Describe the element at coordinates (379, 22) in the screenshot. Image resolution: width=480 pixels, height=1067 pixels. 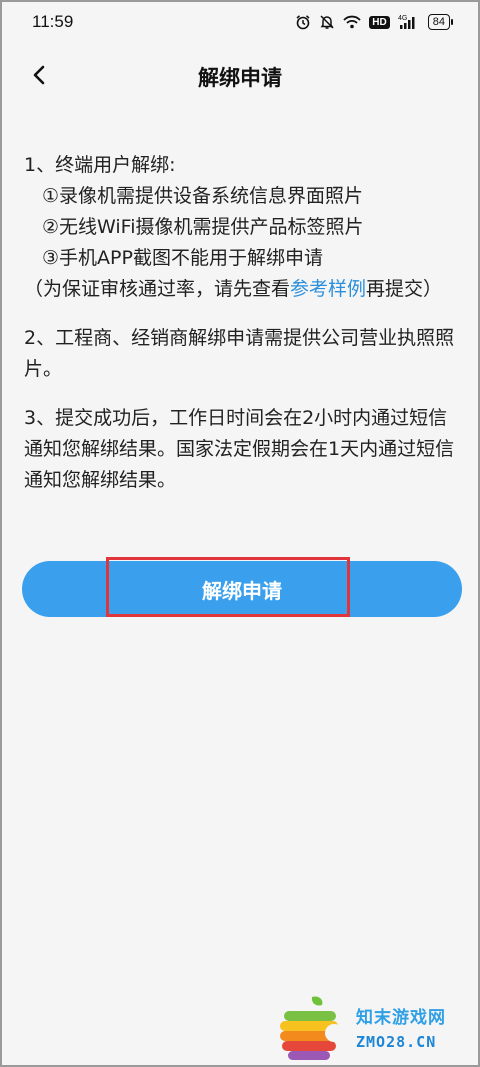
I see `hd-icon: HD` at that location.